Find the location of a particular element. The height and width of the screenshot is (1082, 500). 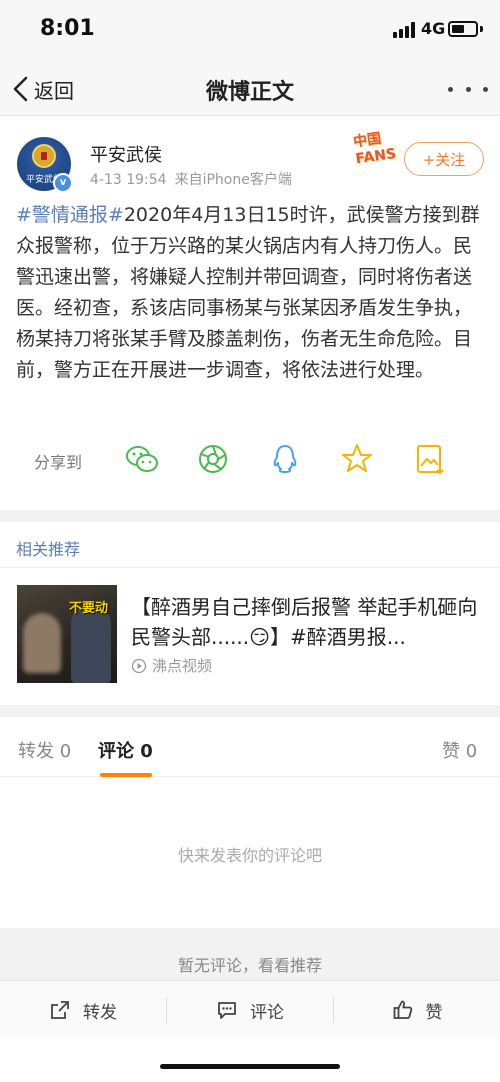

more-button is located at coordinates (468, 89).